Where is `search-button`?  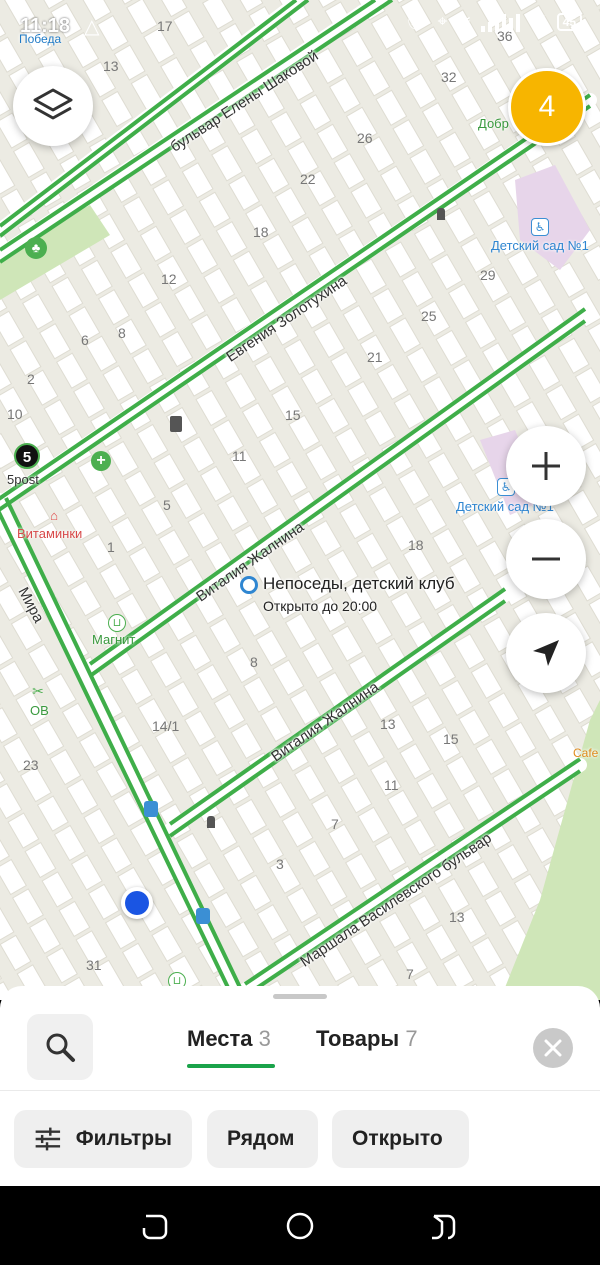 search-button is located at coordinates (60, 1047).